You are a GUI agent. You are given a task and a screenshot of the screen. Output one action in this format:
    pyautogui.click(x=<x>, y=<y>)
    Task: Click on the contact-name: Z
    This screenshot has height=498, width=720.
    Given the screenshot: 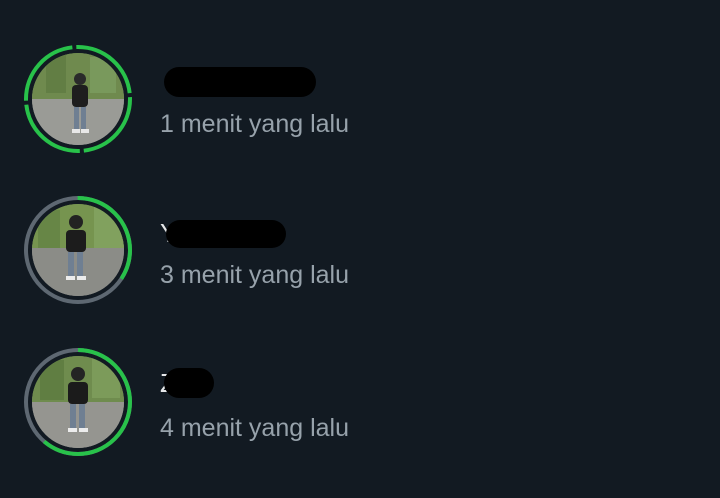 What is the action you would take?
    pyautogui.click(x=270, y=382)
    